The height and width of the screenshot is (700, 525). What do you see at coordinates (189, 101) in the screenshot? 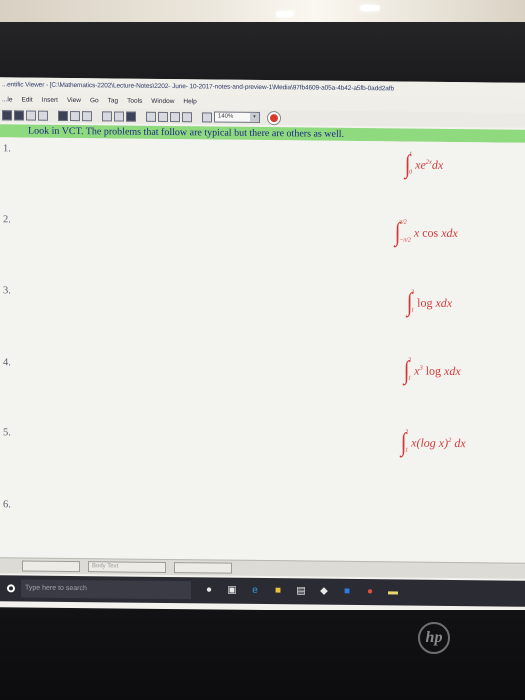
I see `menu-help: Help` at bounding box center [189, 101].